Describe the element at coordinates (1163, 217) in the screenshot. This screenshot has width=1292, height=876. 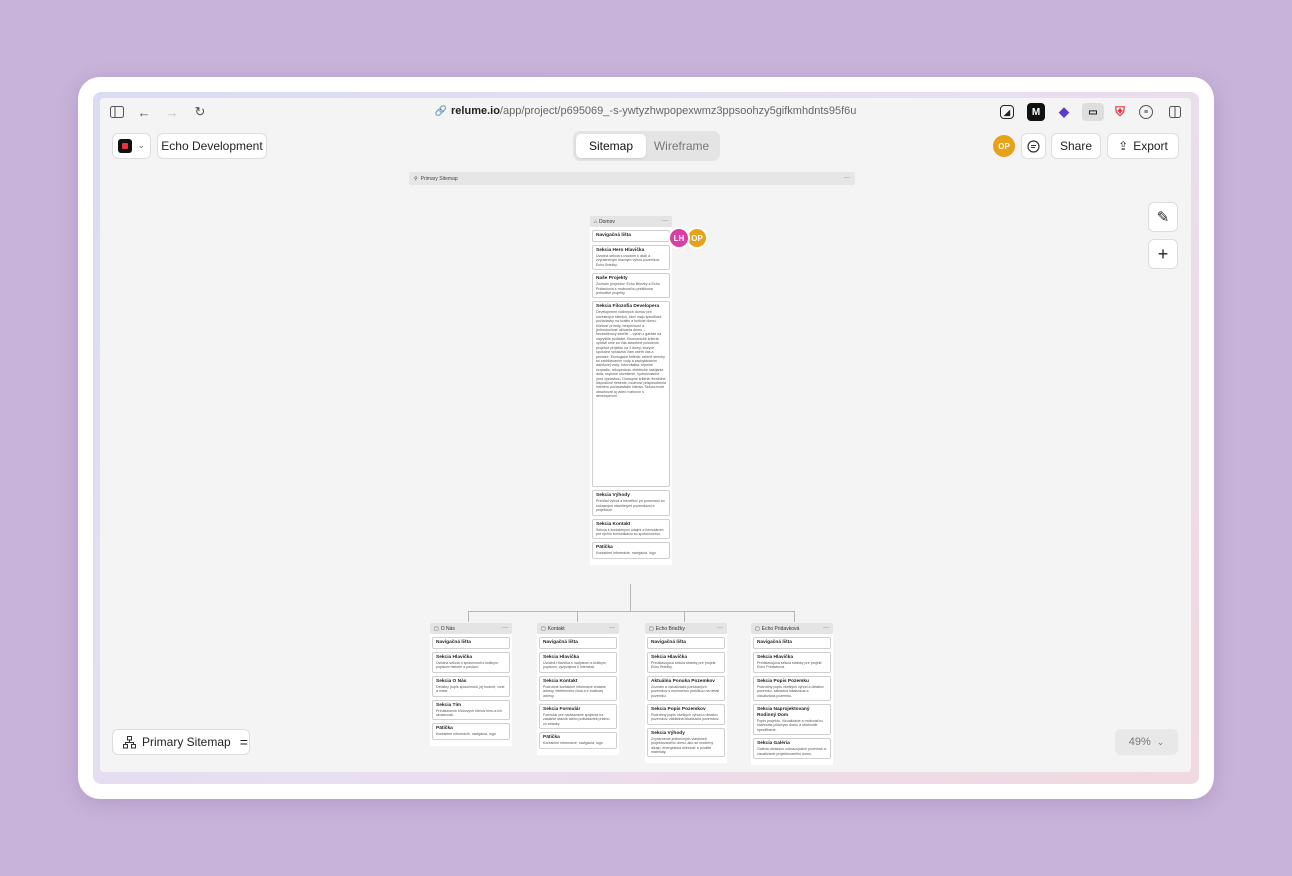
I see `ai-magic-wand-button: ✎` at that location.